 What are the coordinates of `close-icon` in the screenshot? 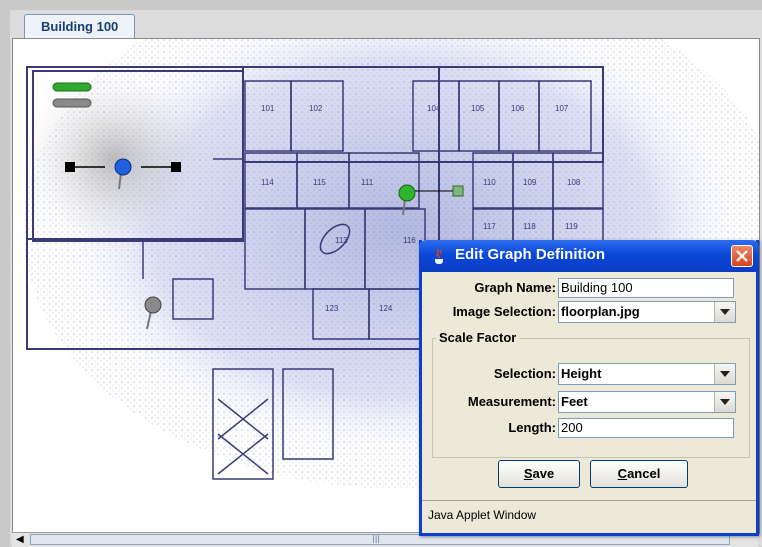 It's located at (742, 256).